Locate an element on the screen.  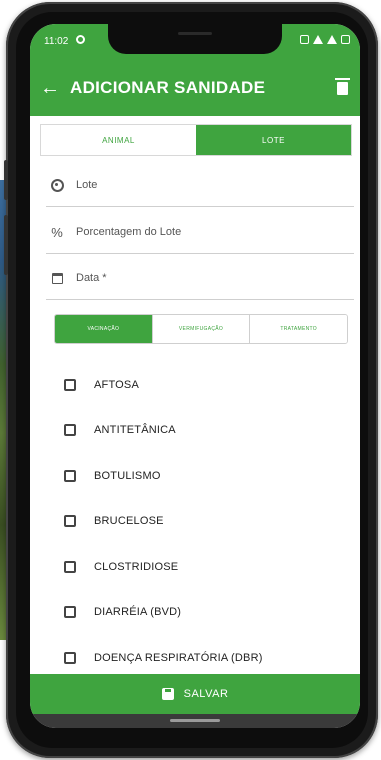
data-field-label: Data * is located at coordinates (91, 278).